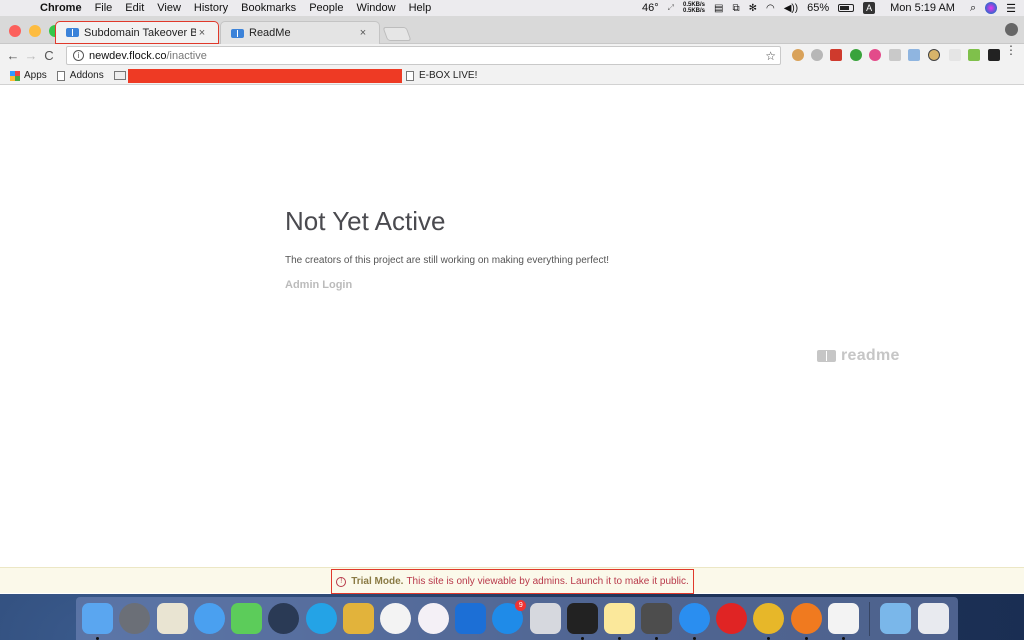  I want to click on address-bar: i newdev.flock.co /inactive ☆, so click(423, 55).